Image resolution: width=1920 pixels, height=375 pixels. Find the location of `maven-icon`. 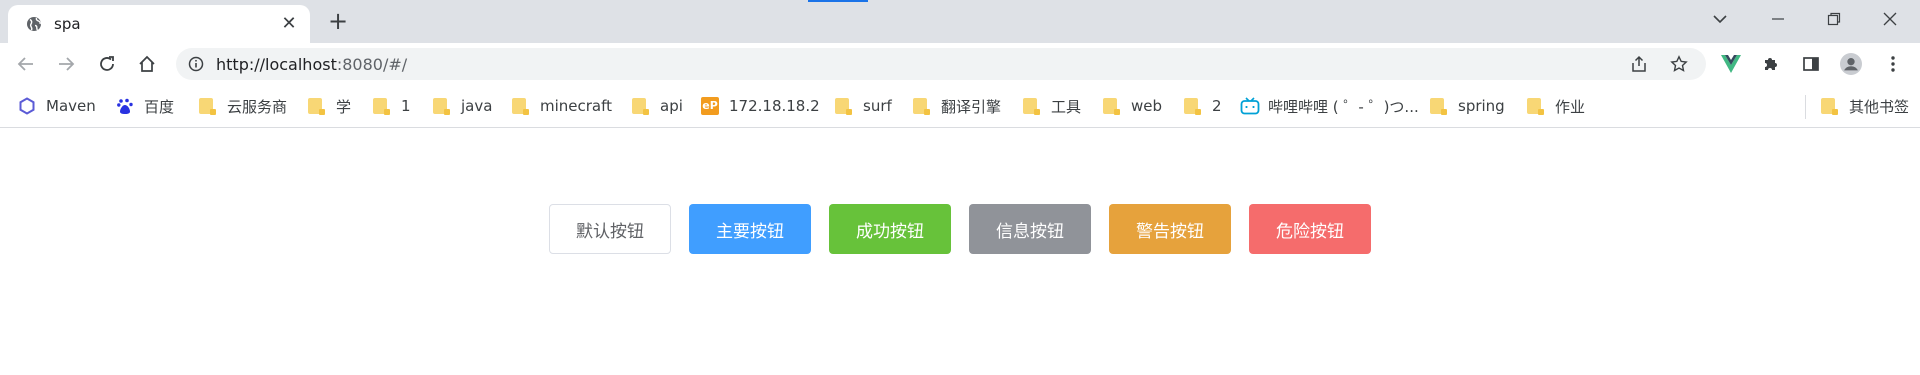

maven-icon is located at coordinates (27, 106).